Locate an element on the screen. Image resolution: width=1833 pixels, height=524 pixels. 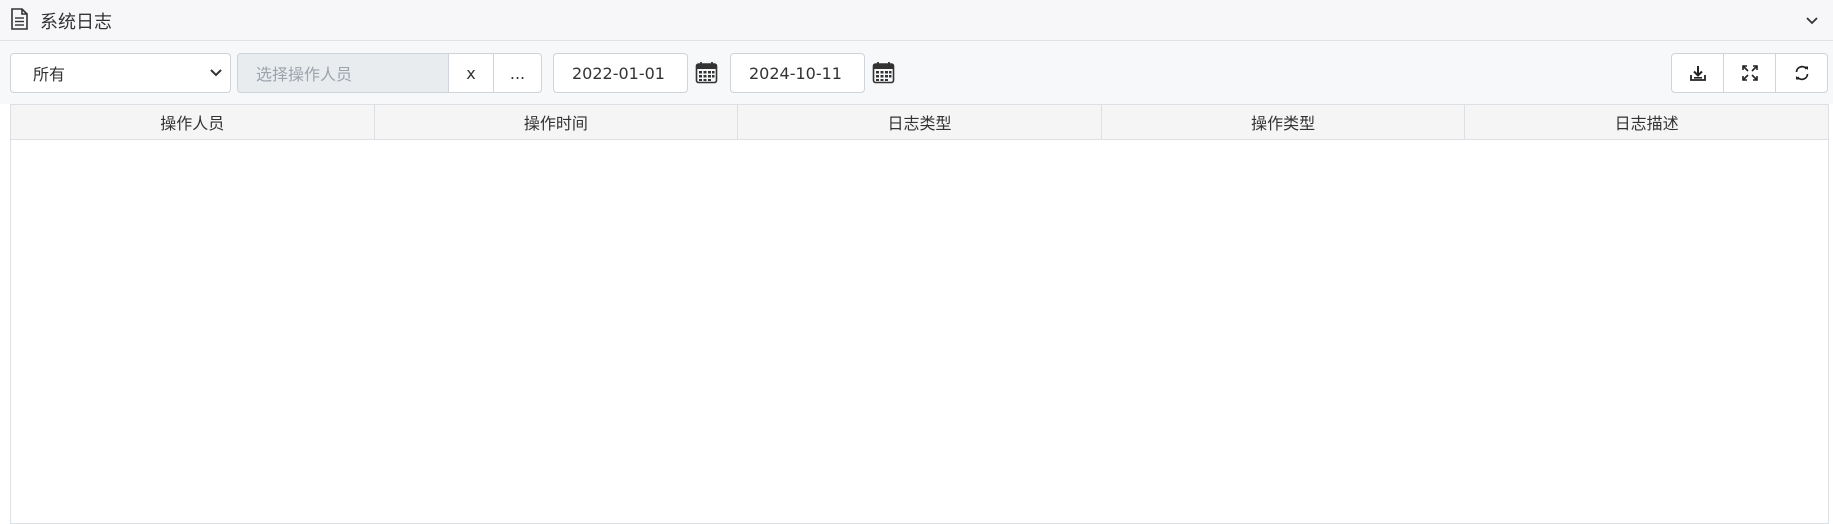
download-icon is located at coordinates (1697, 73).